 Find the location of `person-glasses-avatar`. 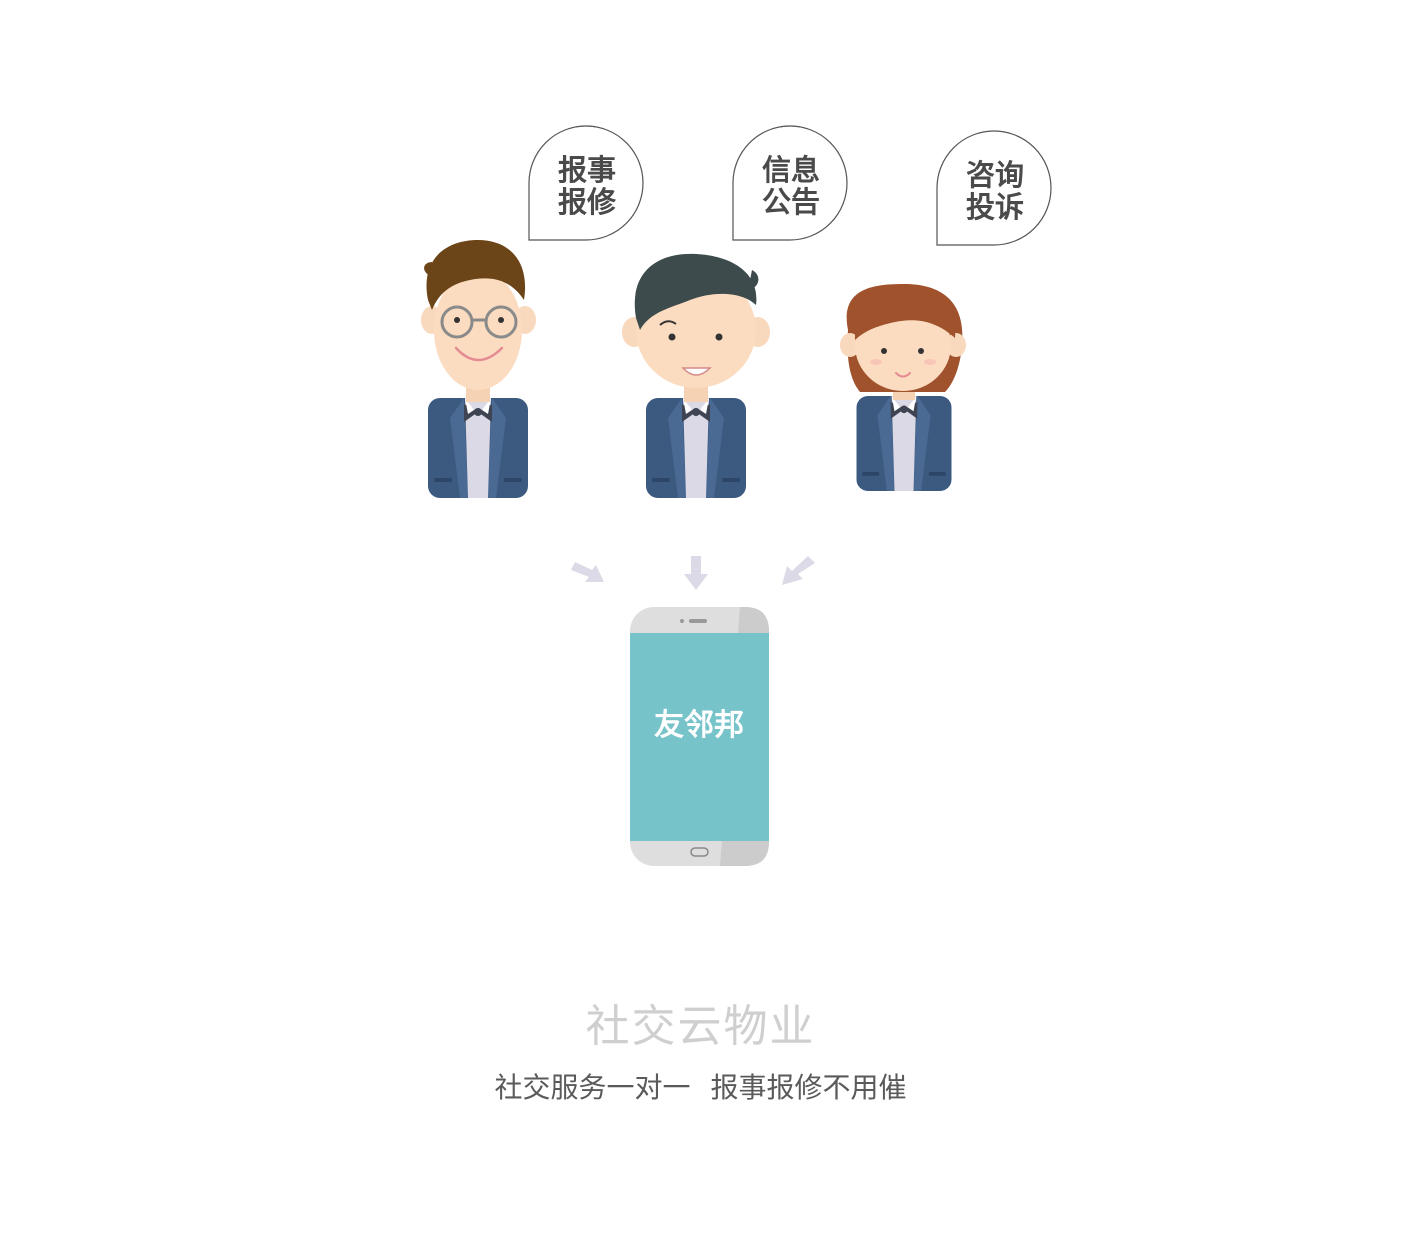

person-glasses-avatar is located at coordinates (478, 369).